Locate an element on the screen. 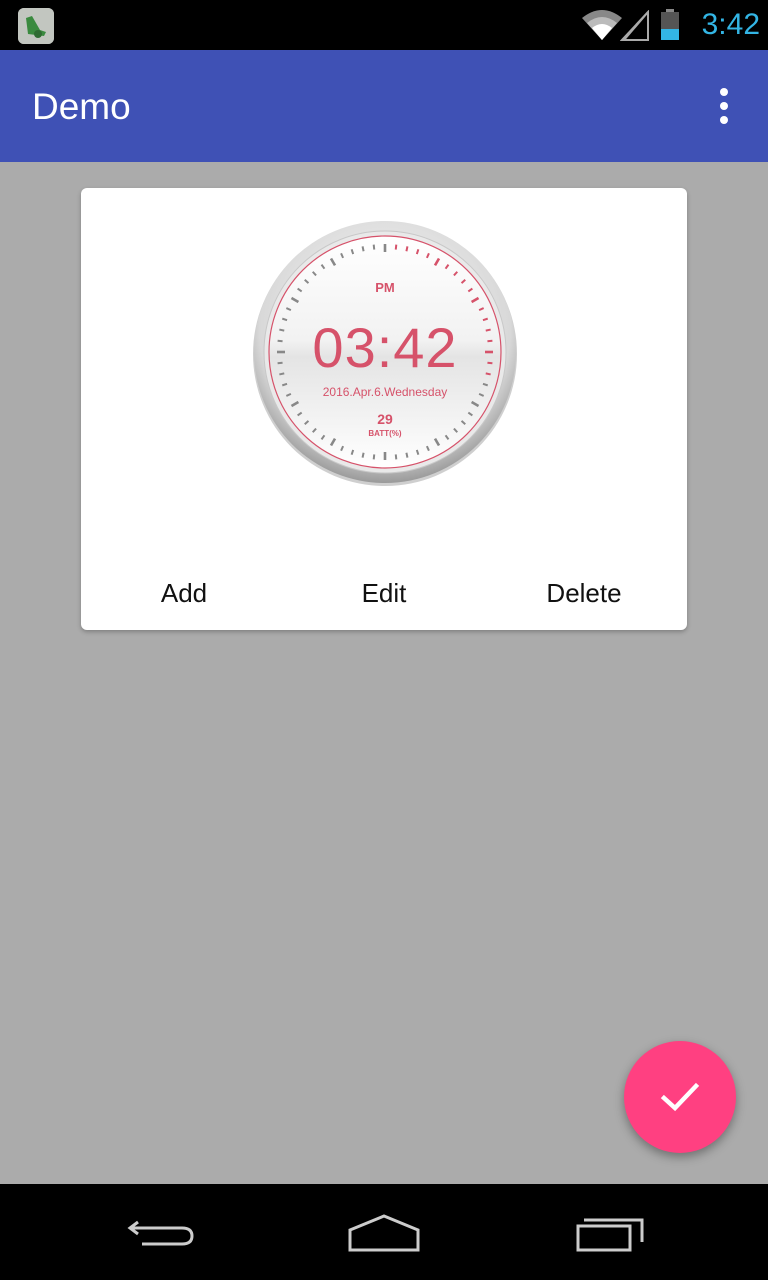  app-title: Demo is located at coordinates (81, 106).